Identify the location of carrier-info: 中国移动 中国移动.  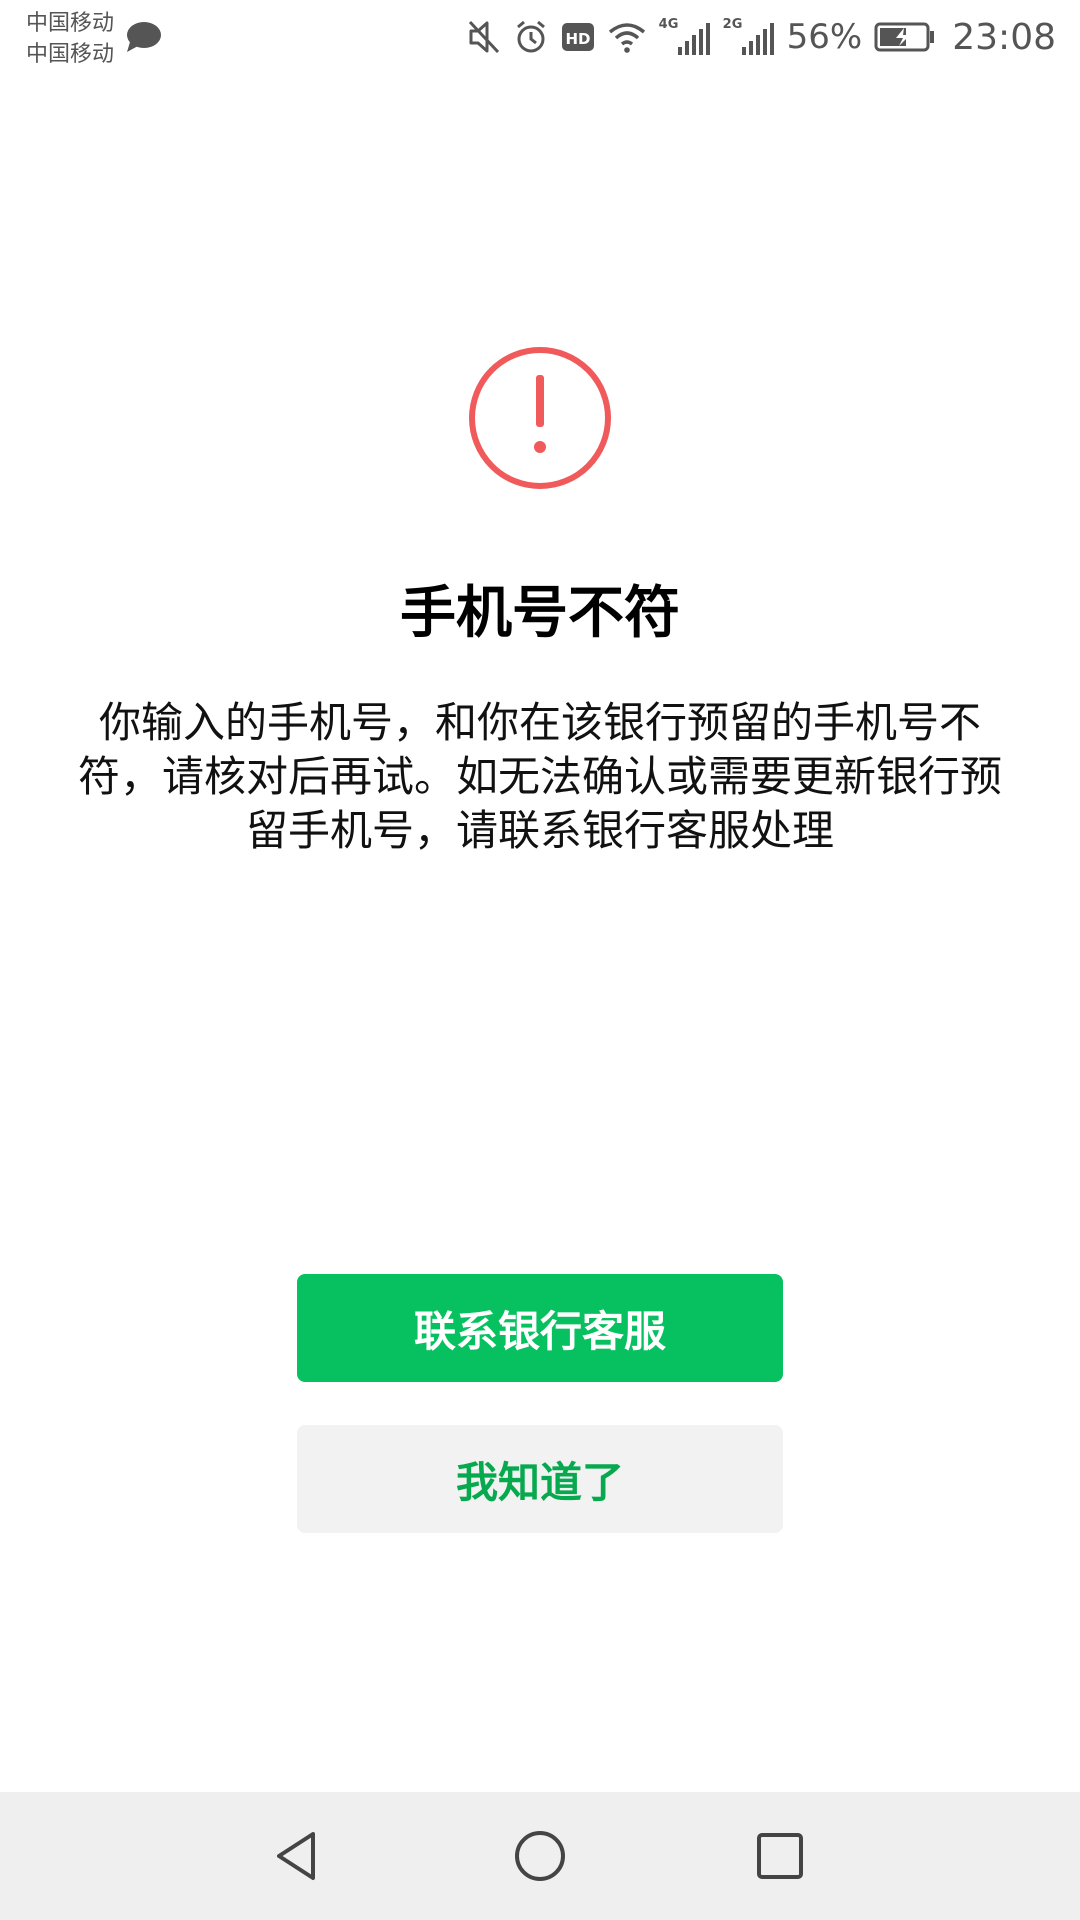
(70, 39).